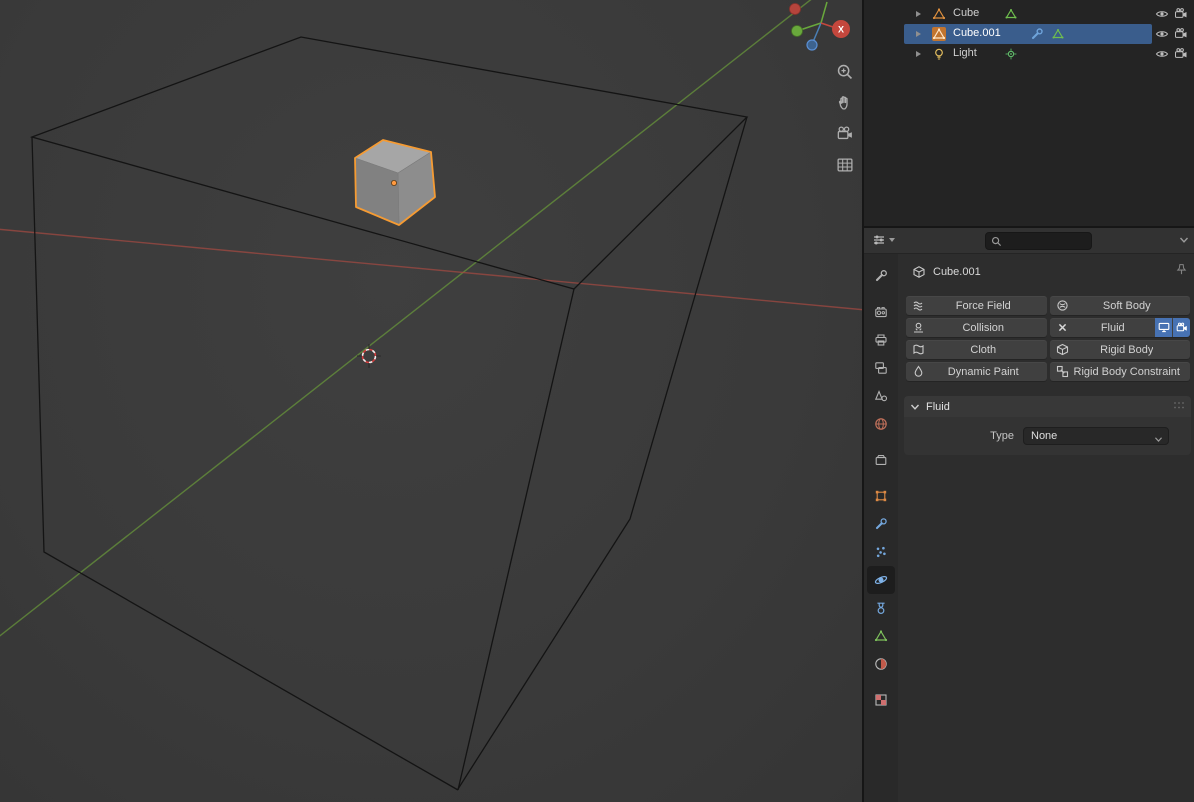  What do you see at coordinates (1181, 327) in the screenshot?
I see `camera-toggle-icon` at bounding box center [1181, 327].